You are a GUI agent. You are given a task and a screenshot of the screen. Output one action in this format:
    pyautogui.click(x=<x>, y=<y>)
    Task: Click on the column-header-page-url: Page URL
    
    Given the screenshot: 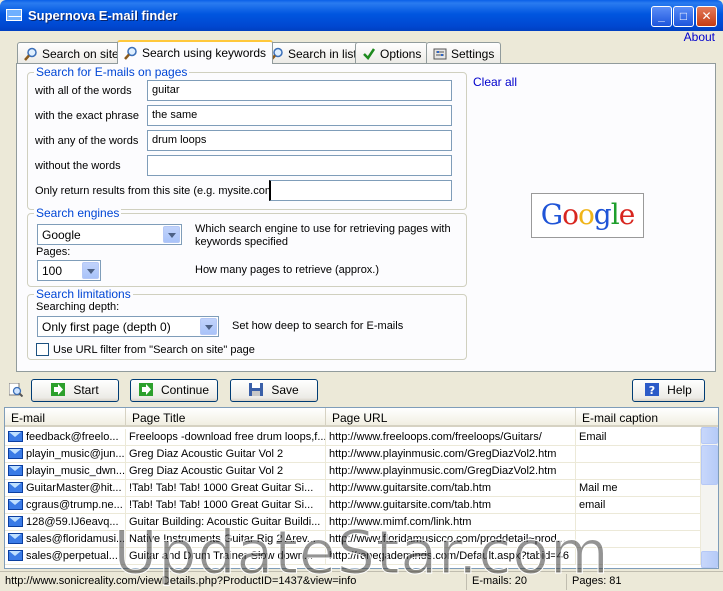 What is the action you would take?
    pyautogui.click(x=451, y=417)
    